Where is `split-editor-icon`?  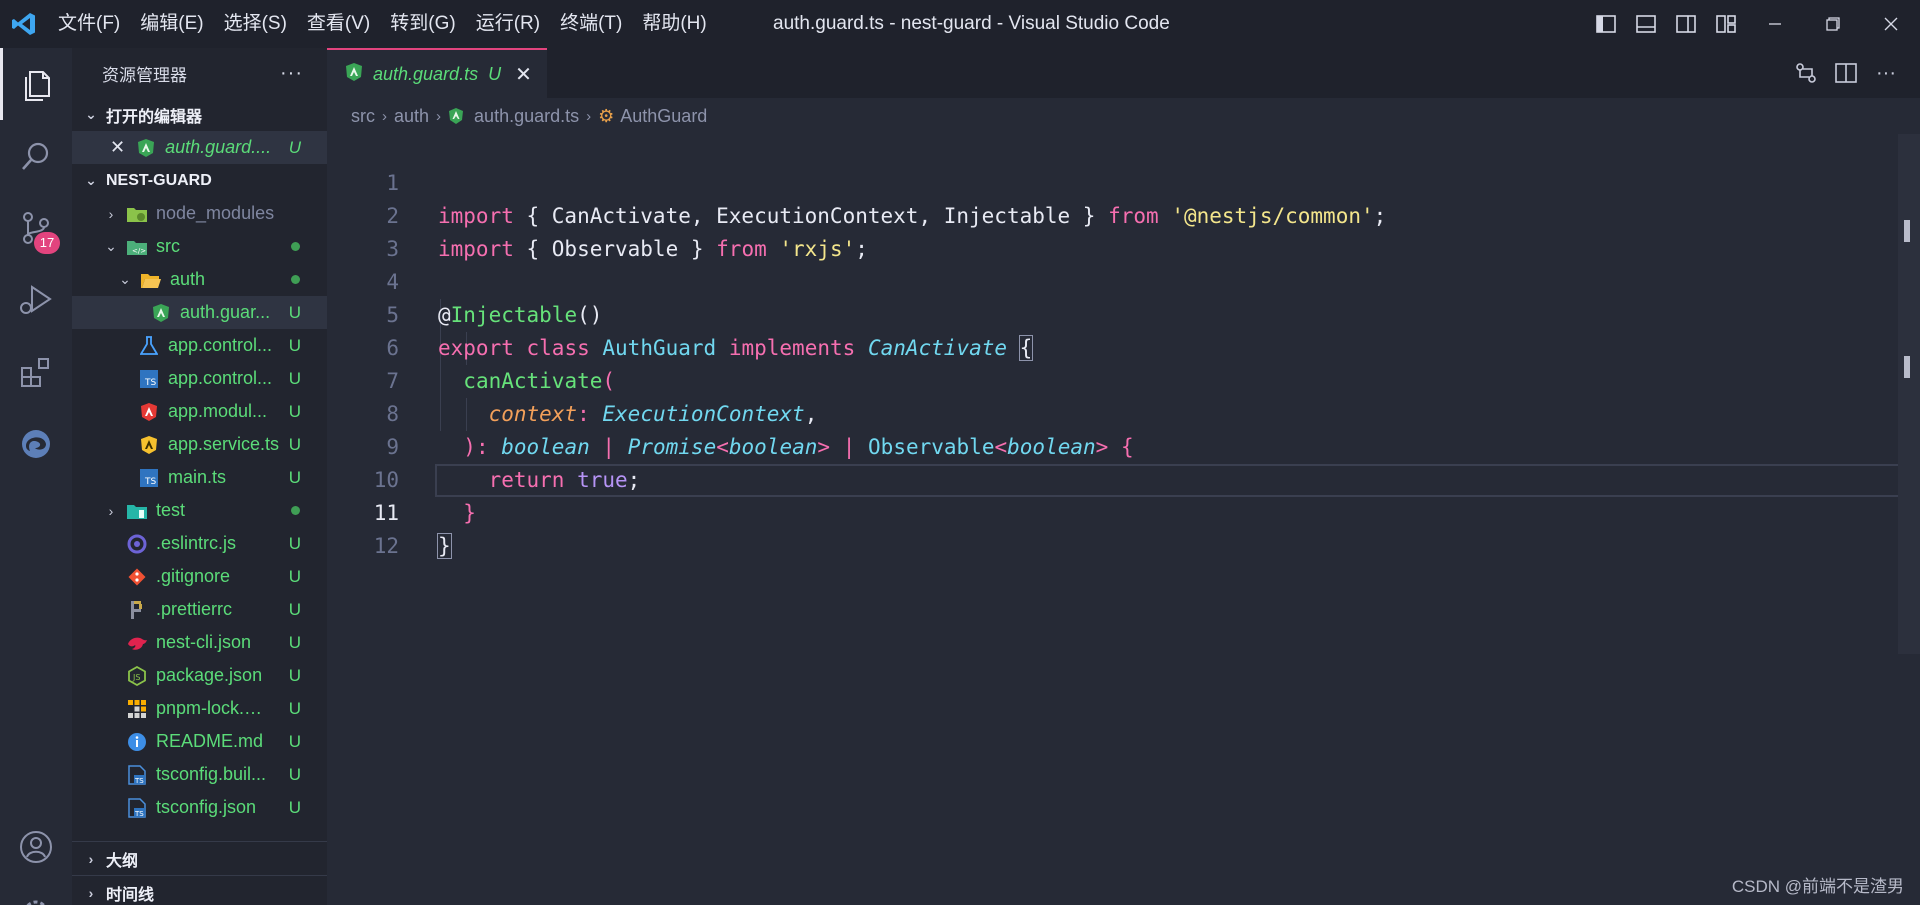 split-editor-icon is located at coordinates (1846, 73).